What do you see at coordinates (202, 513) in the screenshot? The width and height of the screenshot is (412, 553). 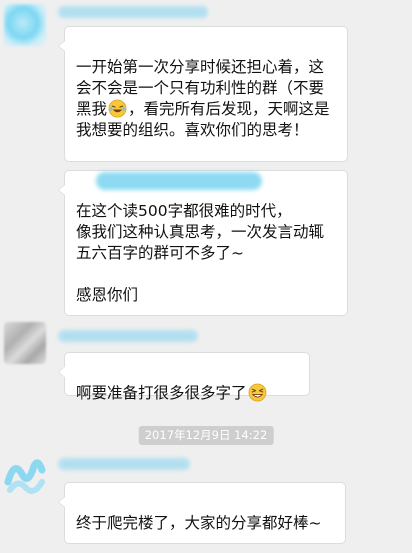 I see `message-bubble: 终于爬完楼了，大家的分享都好棒~` at bounding box center [202, 513].